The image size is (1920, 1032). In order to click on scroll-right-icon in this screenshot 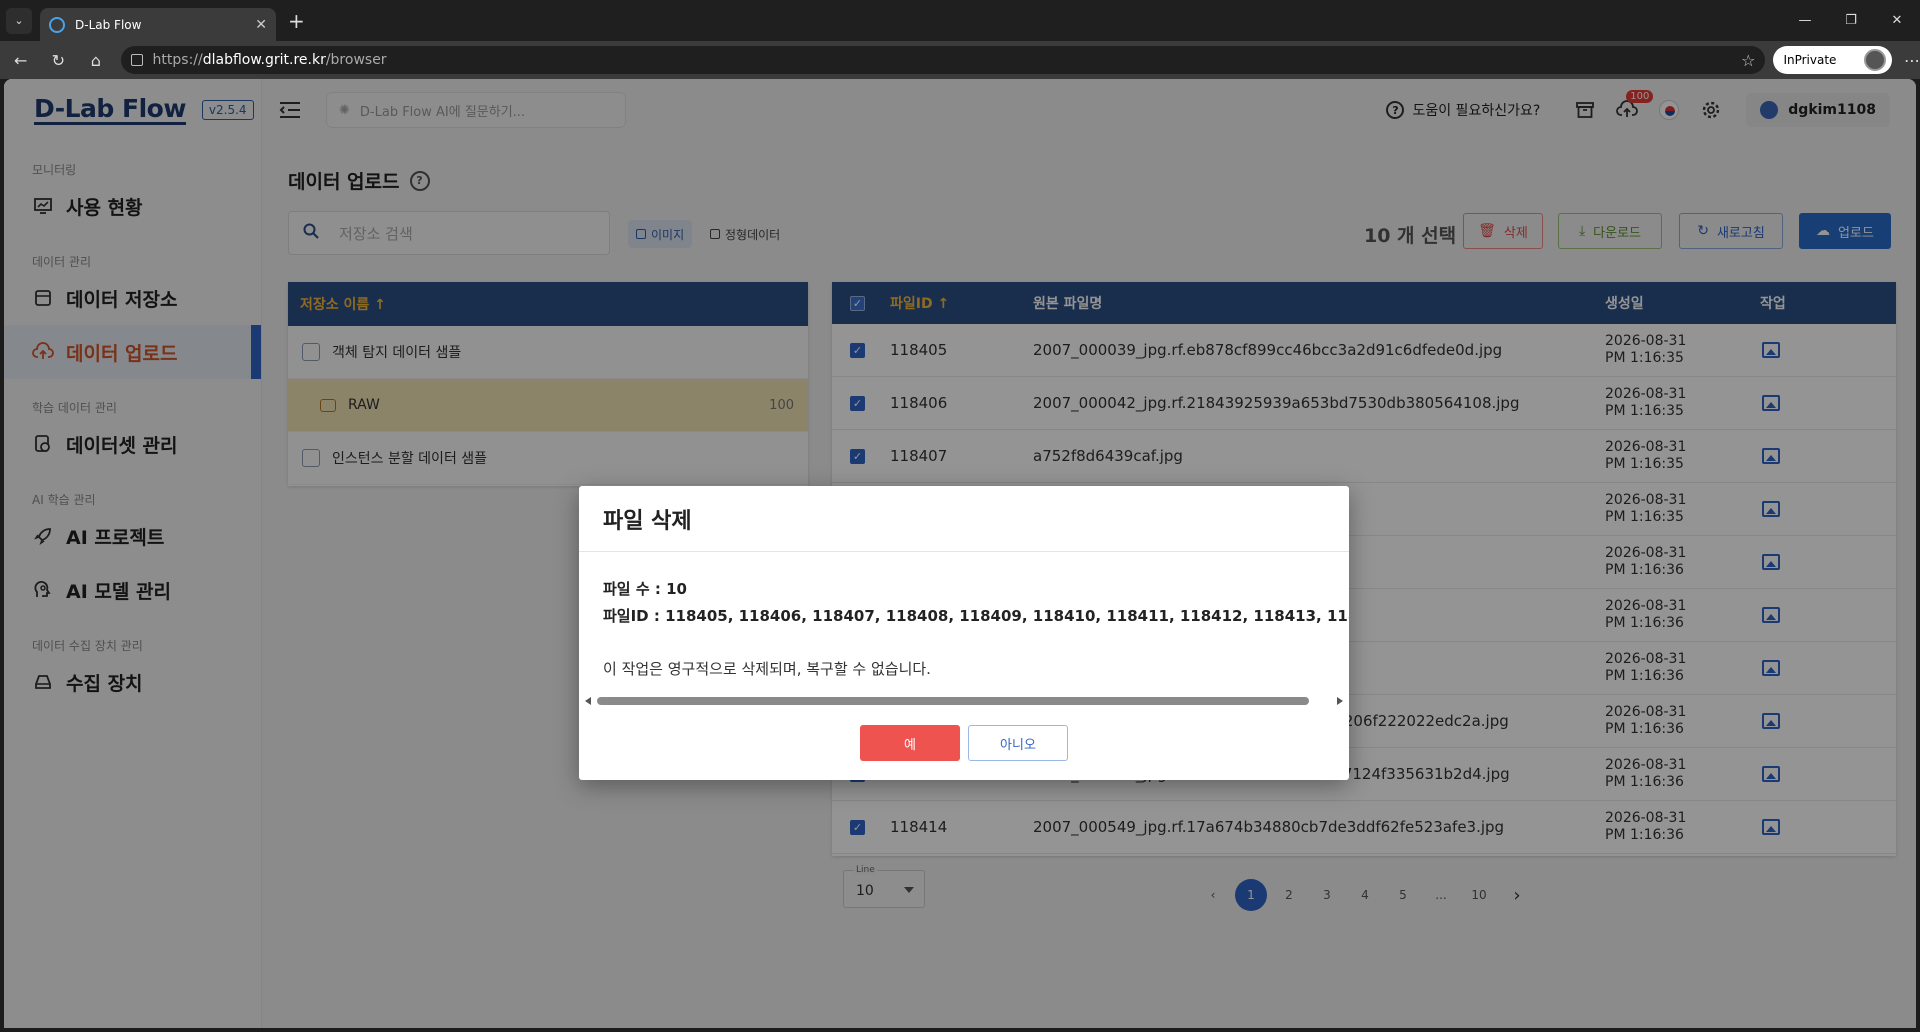, I will do `click(1340, 701)`.